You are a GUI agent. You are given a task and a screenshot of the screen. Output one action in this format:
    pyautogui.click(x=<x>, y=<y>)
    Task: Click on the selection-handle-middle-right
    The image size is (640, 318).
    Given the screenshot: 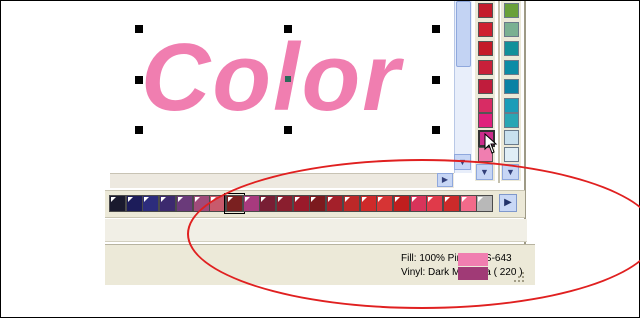 What is the action you would take?
    pyautogui.click(x=436, y=80)
    